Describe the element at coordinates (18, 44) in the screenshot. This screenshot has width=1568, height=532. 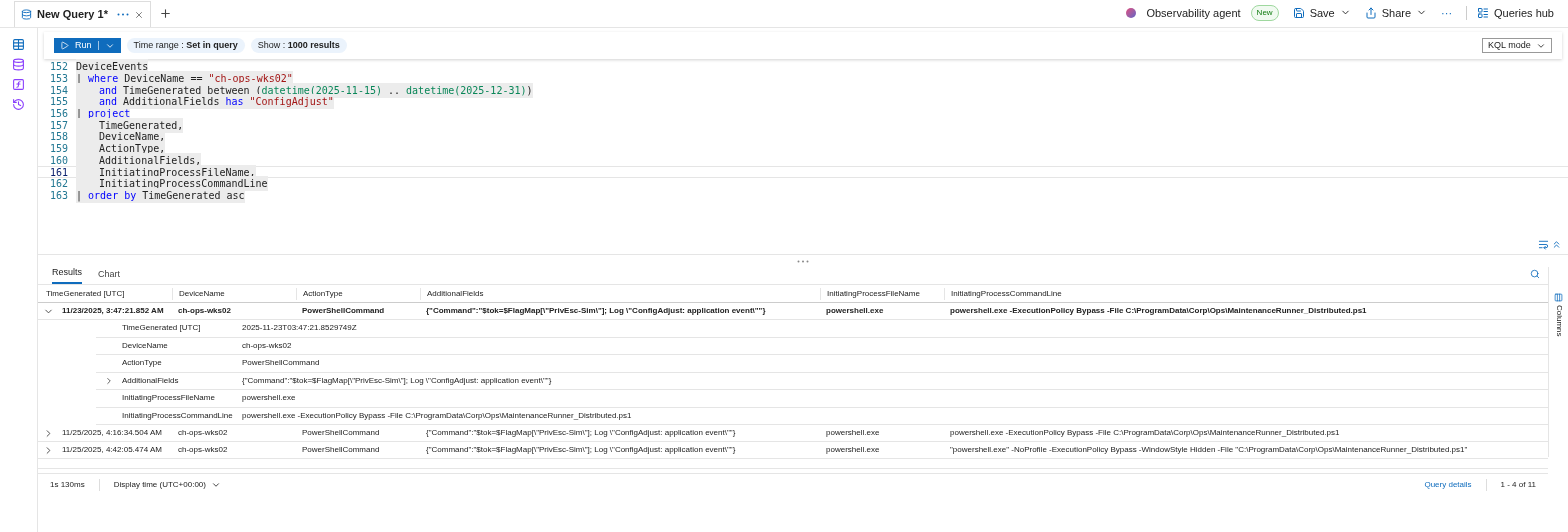
I see `table-icon` at that location.